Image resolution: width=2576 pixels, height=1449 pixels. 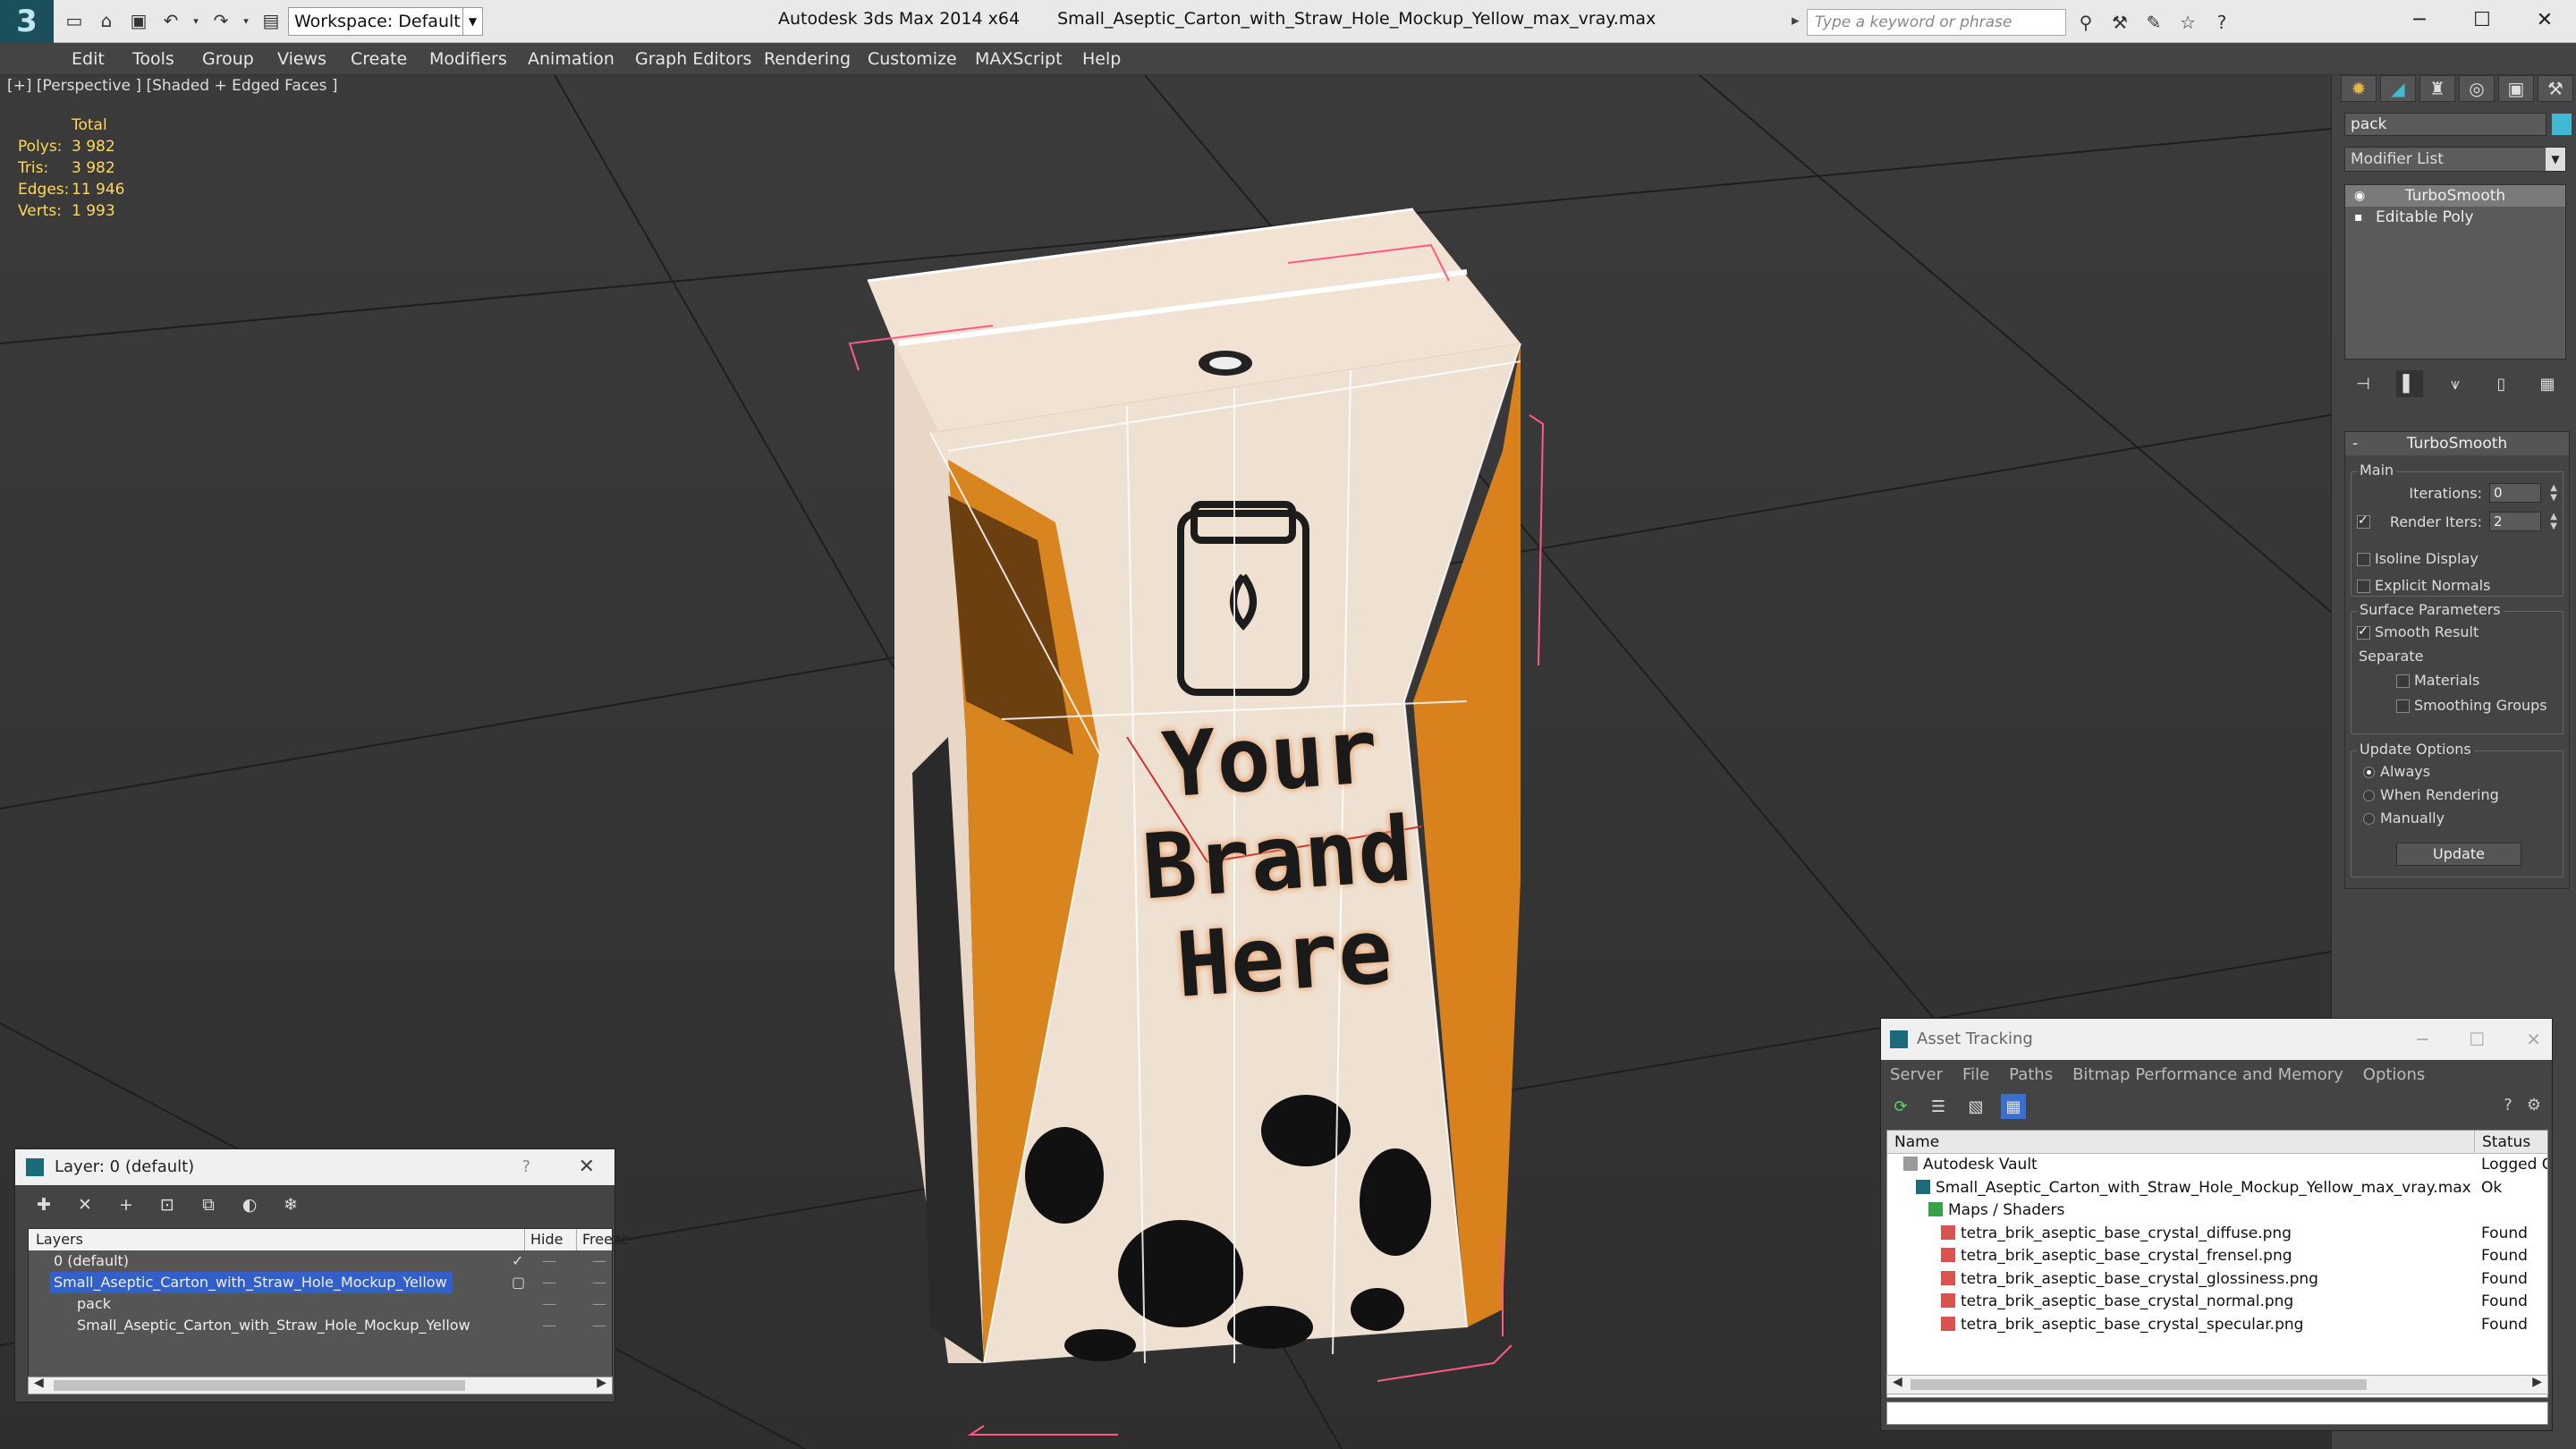 I want to click on app-menu-button: 3, so click(x=27, y=21).